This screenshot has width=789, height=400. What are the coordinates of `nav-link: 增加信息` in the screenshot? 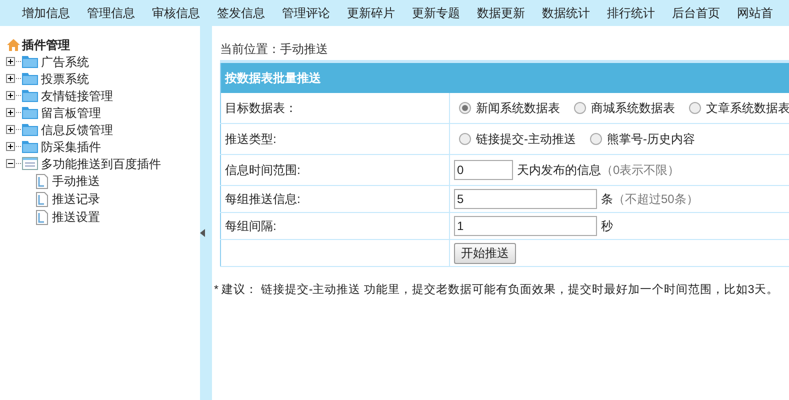 It's located at (46, 13).